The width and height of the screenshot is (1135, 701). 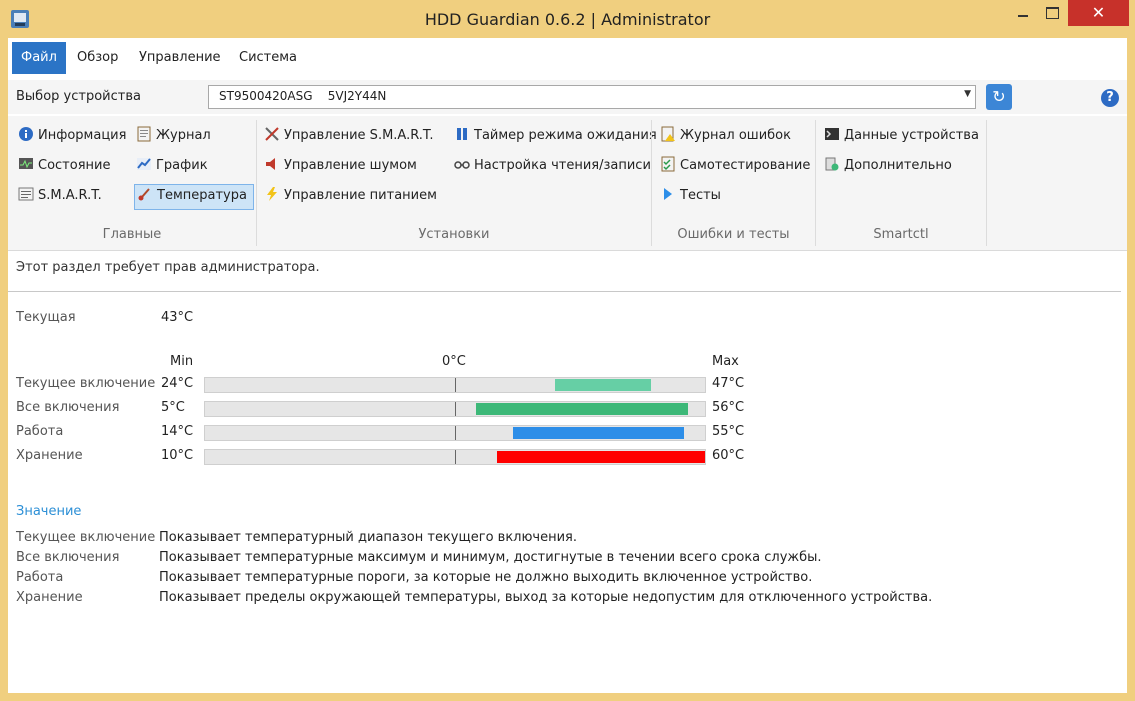 I want to click on play-icon, so click(x=668, y=194).